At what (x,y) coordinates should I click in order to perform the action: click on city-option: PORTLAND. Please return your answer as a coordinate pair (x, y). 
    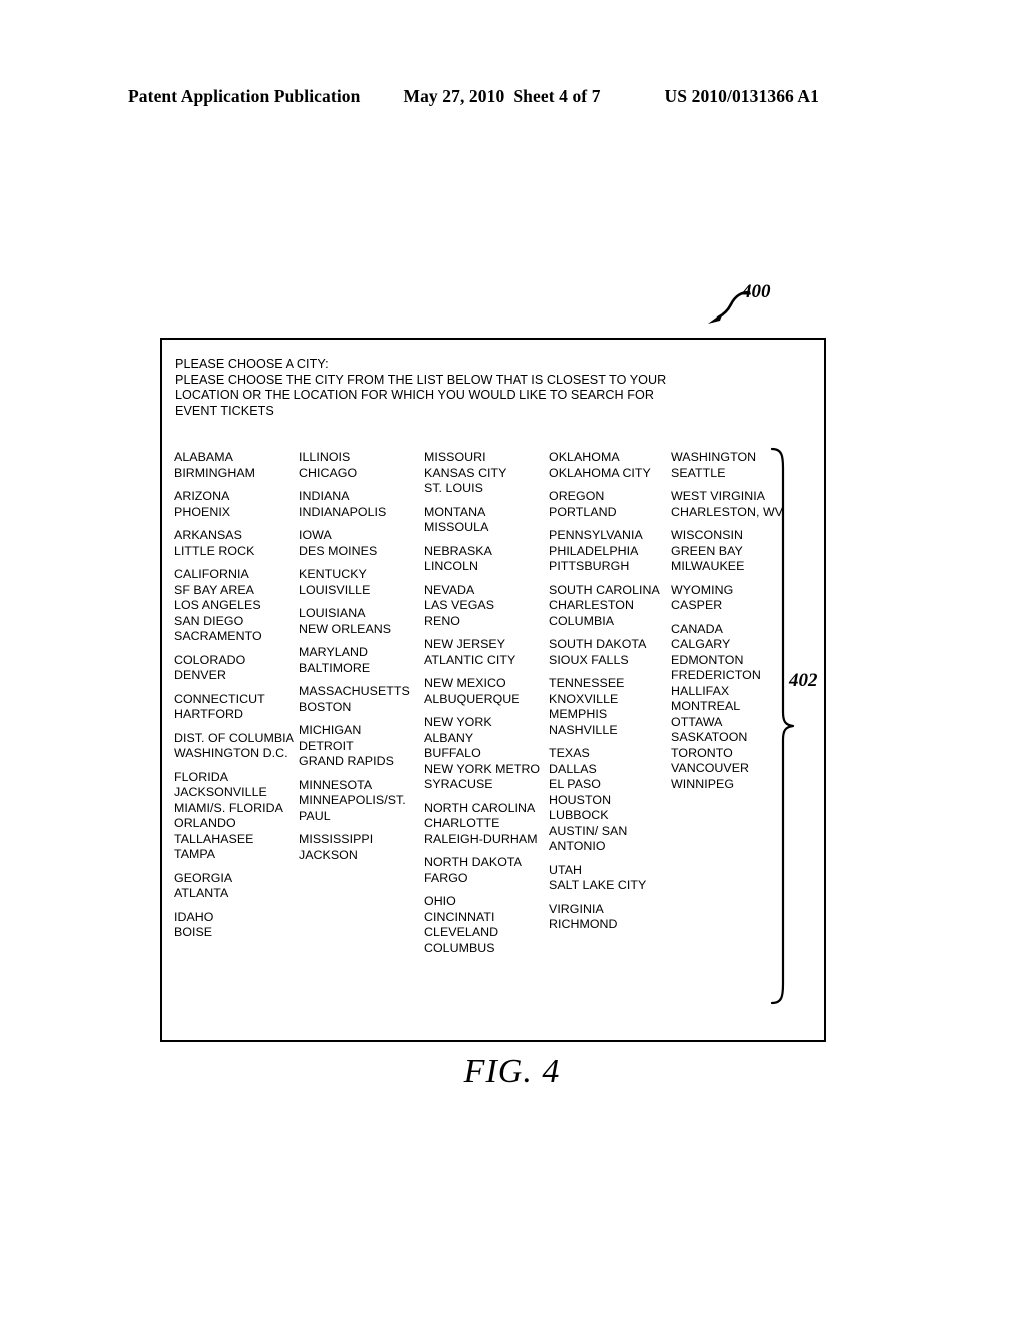
    Looking at the image, I should click on (610, 513).